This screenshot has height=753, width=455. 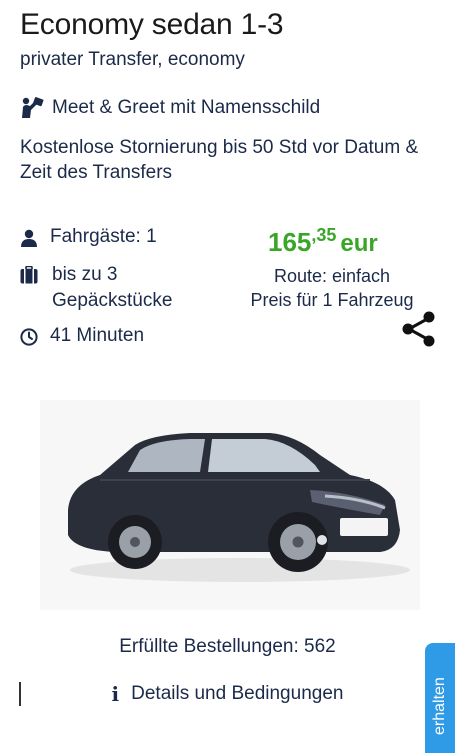 What do you see at coordinates (29, 337) in the screenshot?
I see `clock-icon` at bounding box center [29, 337].